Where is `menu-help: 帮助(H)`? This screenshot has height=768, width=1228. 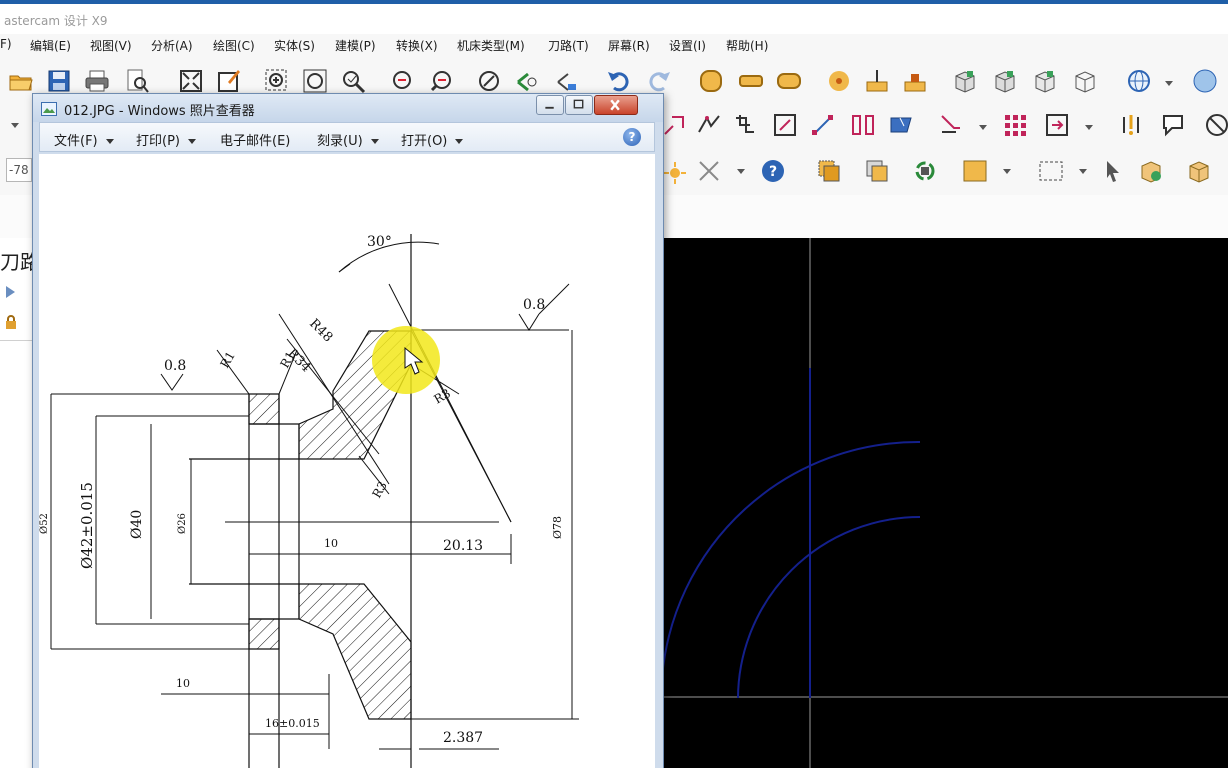 menu-help: 帮助(H) is located at coordinates (747, 45).